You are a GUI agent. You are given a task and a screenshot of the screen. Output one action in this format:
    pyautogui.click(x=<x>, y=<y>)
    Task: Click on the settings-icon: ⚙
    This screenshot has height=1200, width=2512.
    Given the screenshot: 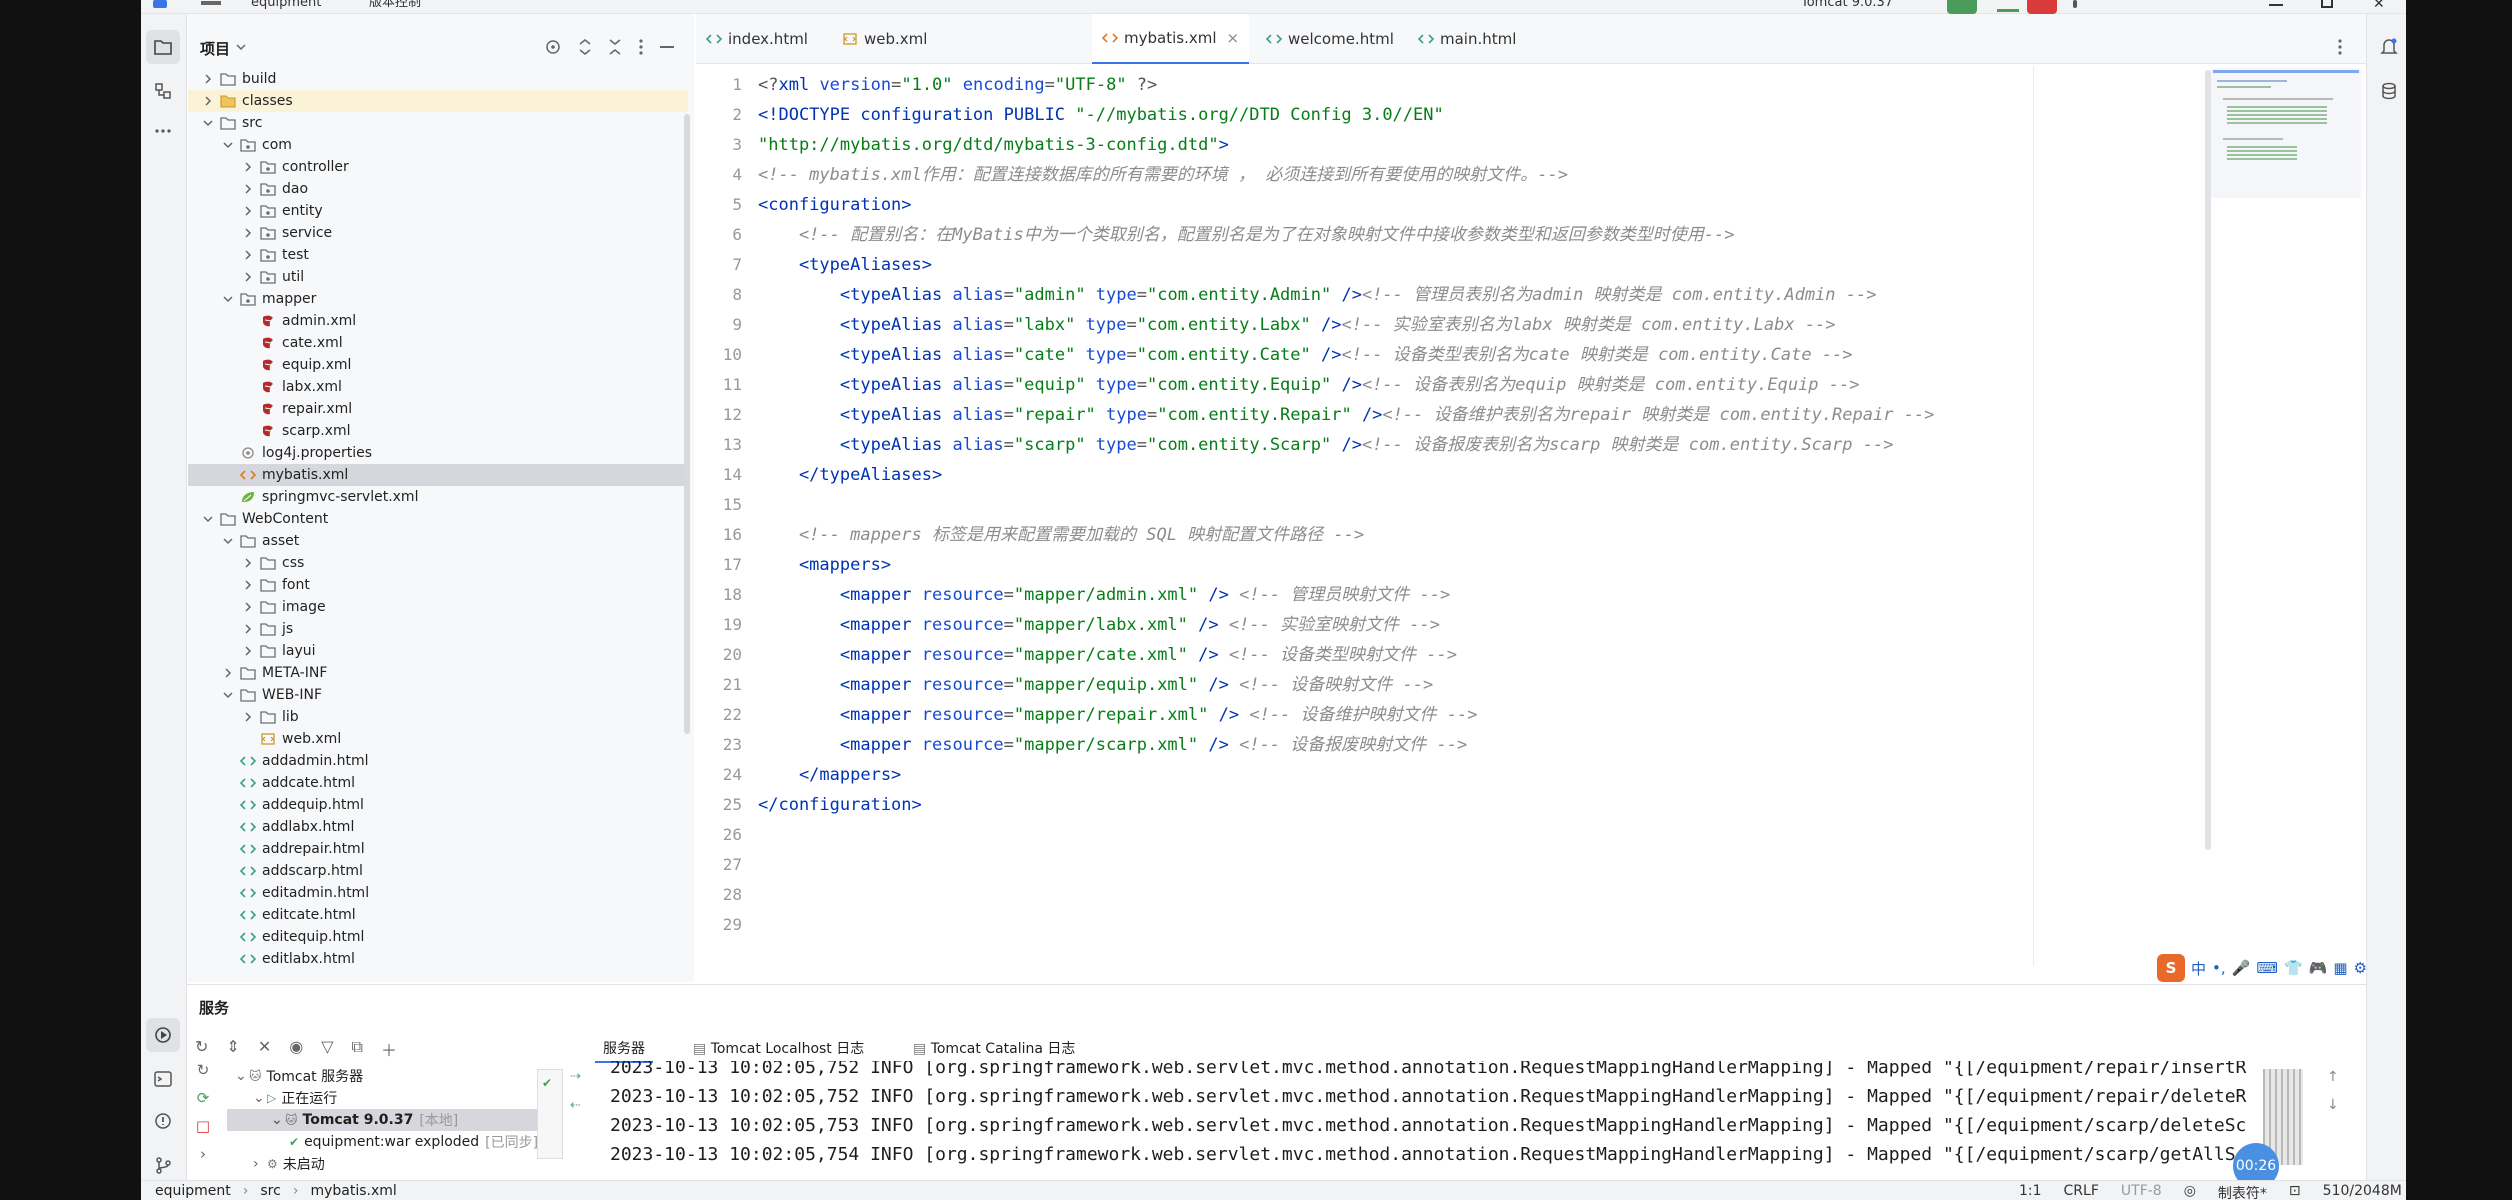 What is the action you would take?
    pyautogui.click(x=2360, y=968)
    